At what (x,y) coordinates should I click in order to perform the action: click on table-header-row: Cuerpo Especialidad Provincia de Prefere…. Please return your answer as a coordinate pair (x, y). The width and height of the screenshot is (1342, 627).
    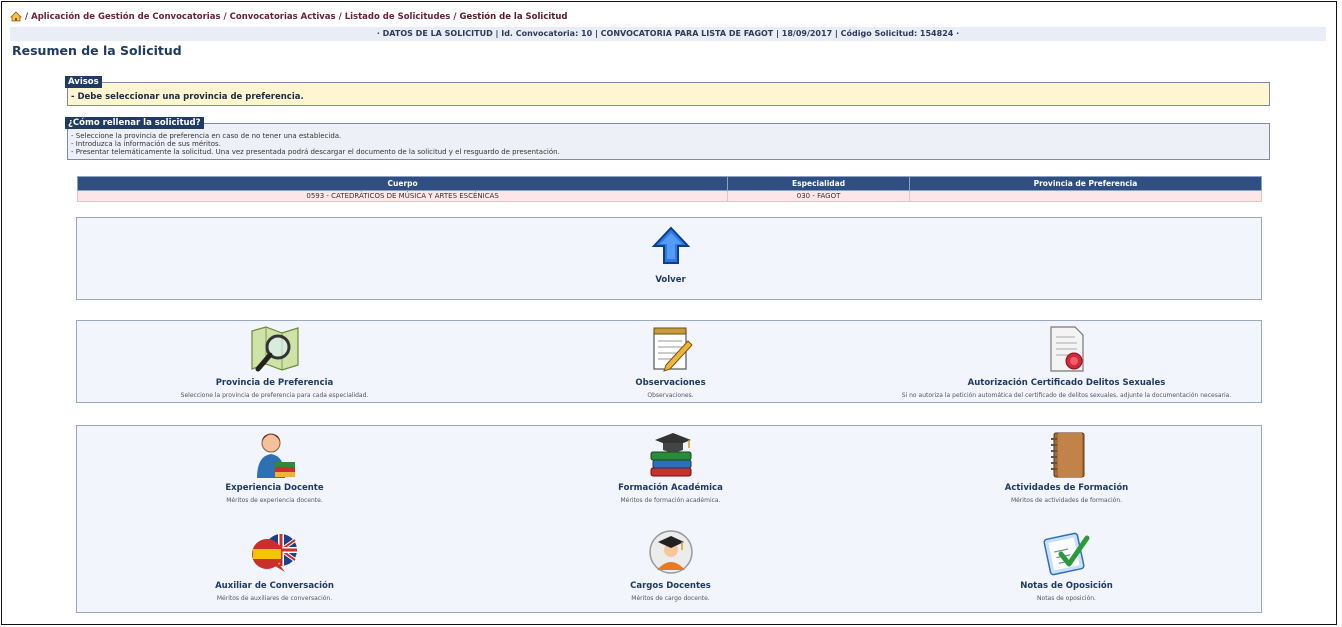
    Looking at the image, I should click on (669, 183).